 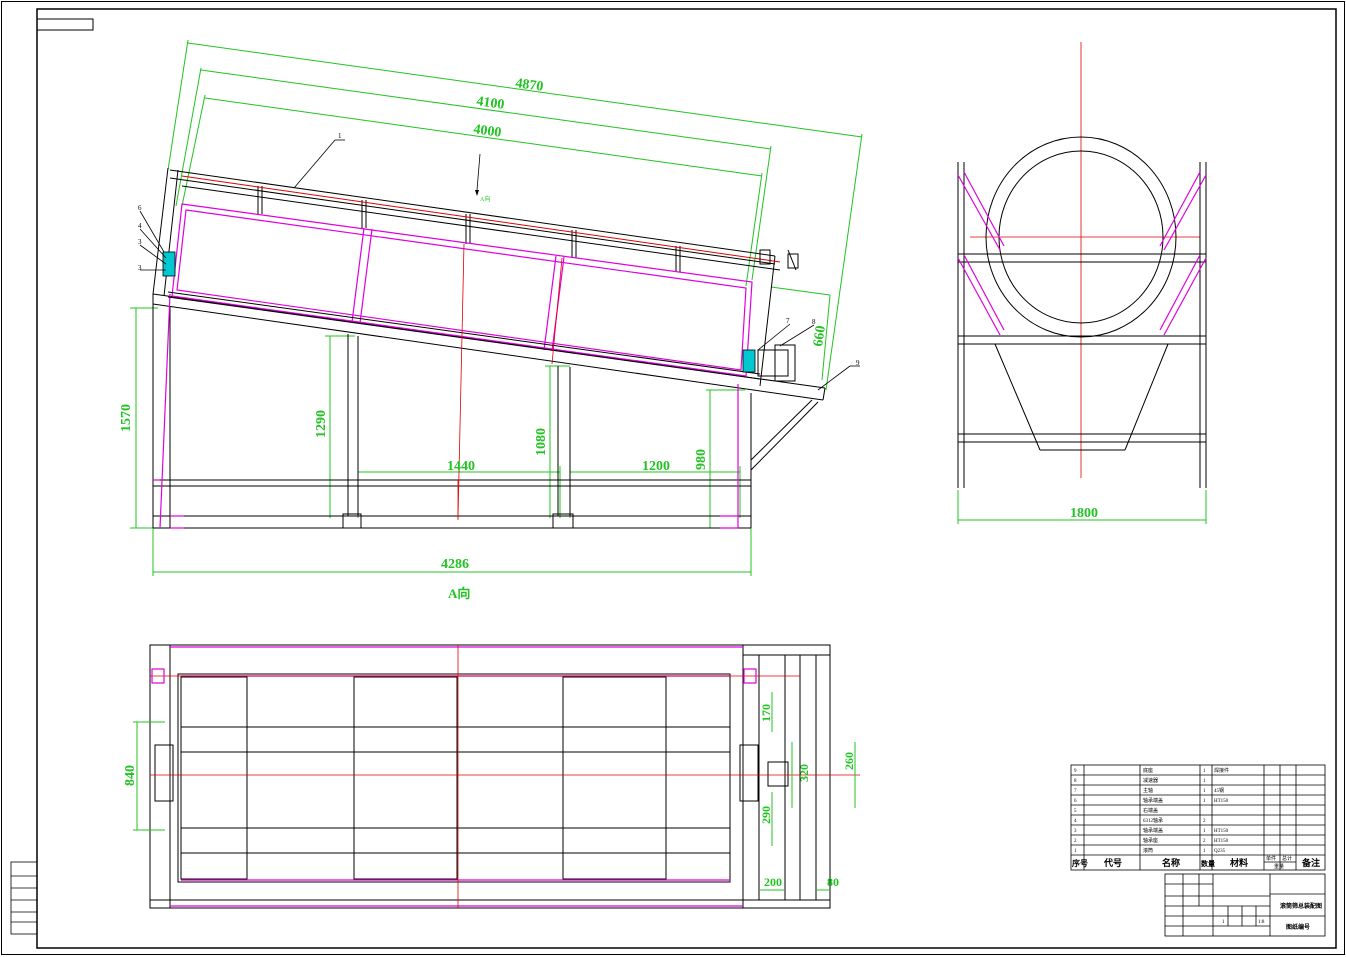 I want to click on row-name: 主轴, so click(x=1148, y=790).